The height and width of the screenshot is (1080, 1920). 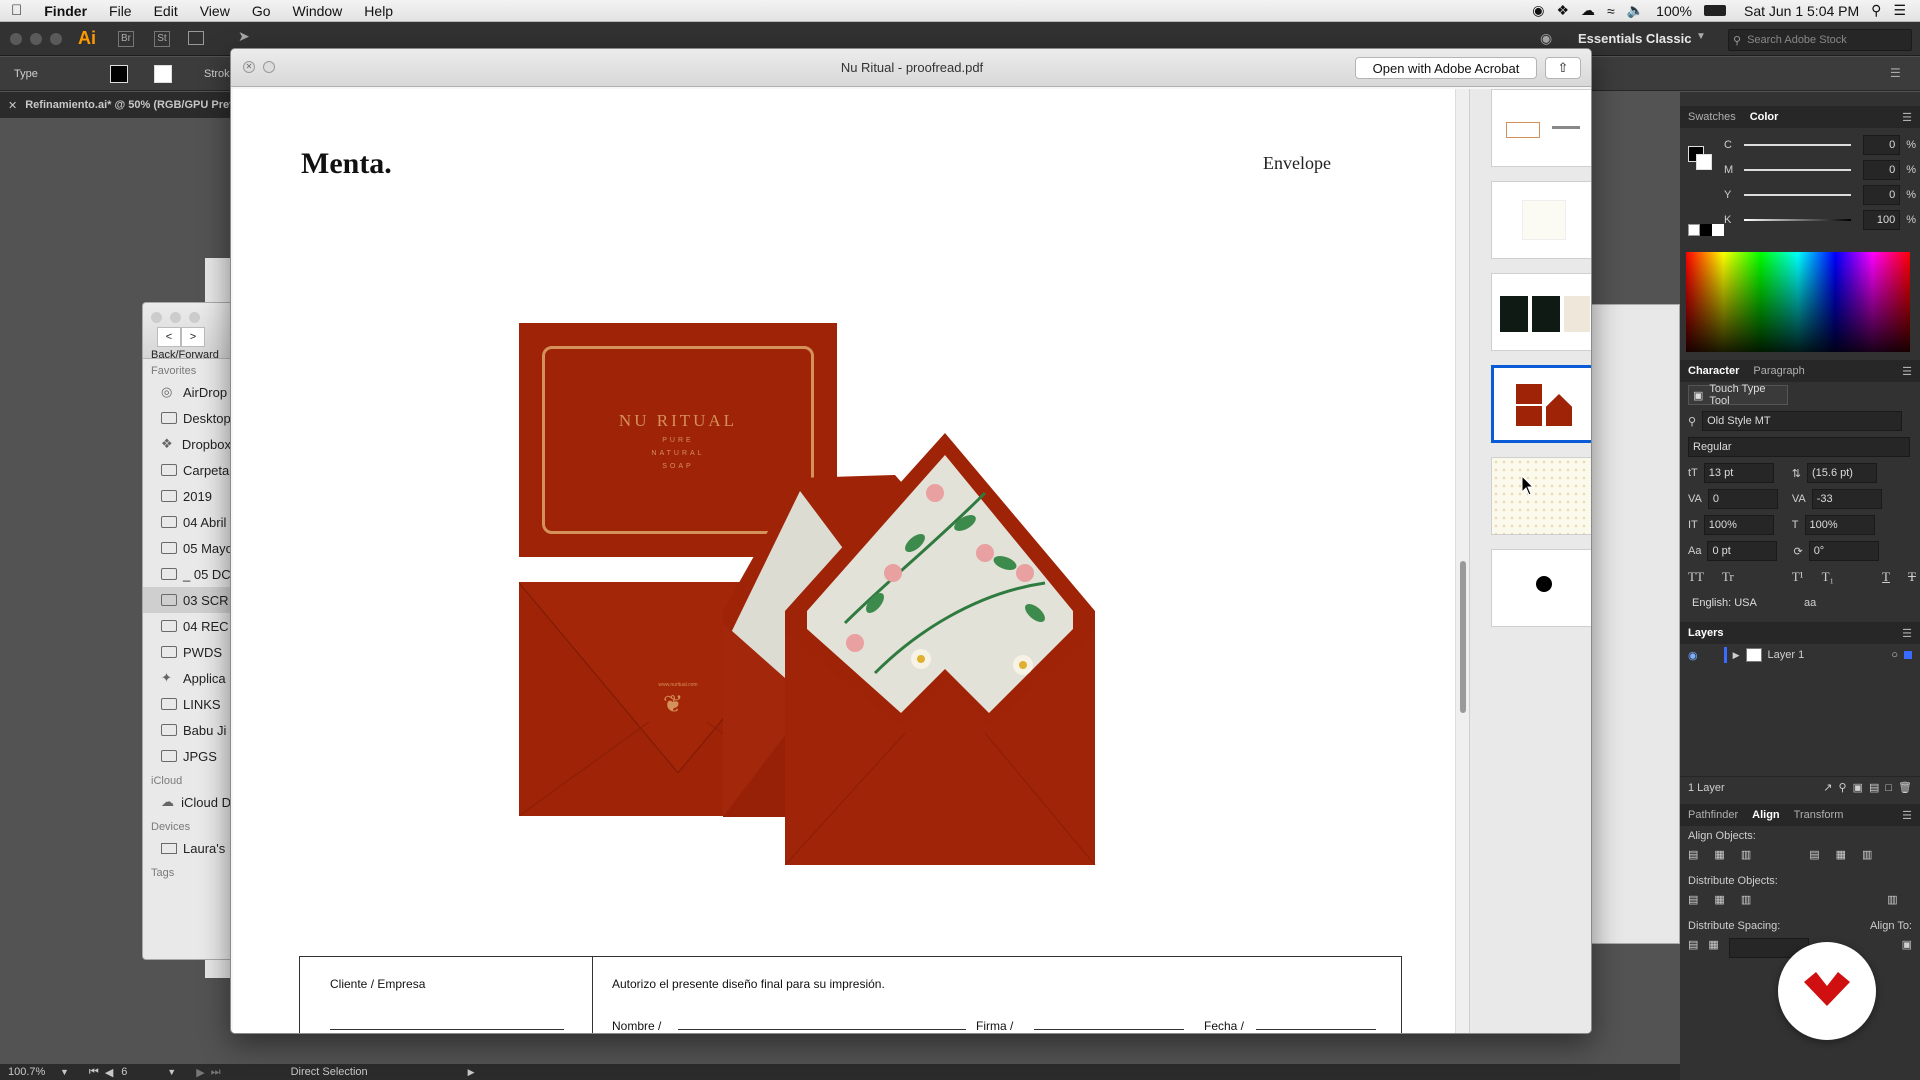 I want to click on form-date-line, so click(x=1316, y=1029).